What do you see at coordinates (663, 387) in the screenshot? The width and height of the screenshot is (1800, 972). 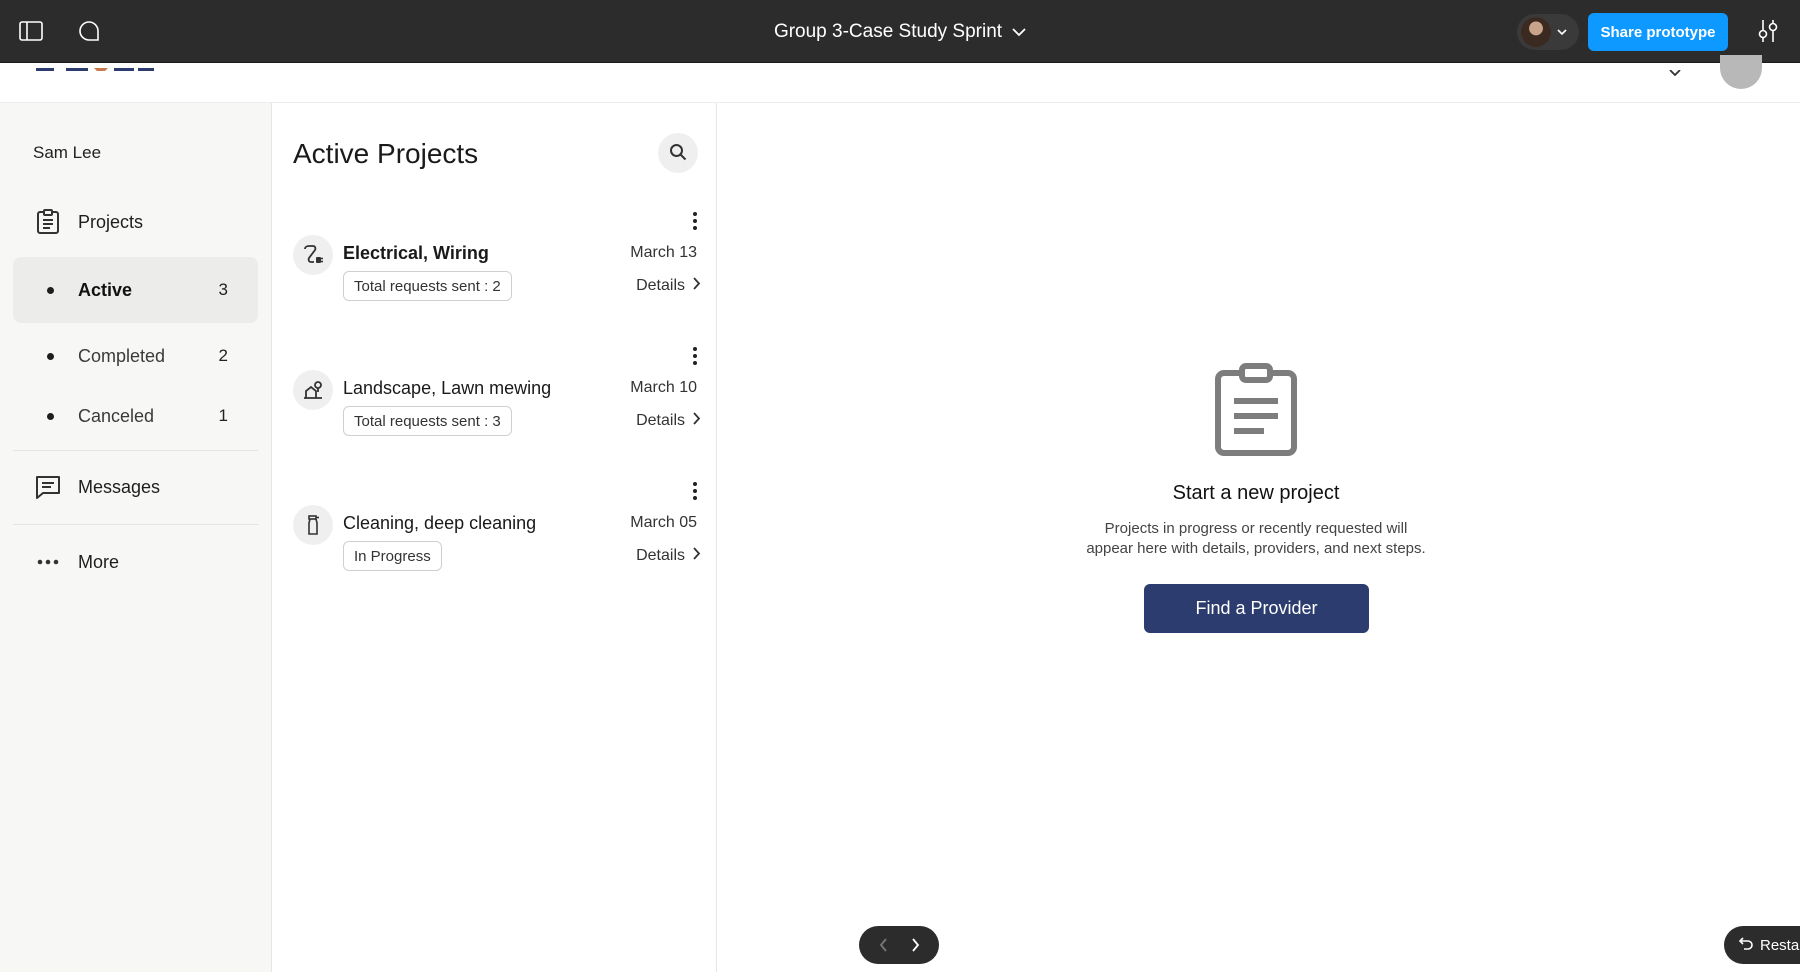 I see `project-date: March 10` at bounding box center [663, 387].